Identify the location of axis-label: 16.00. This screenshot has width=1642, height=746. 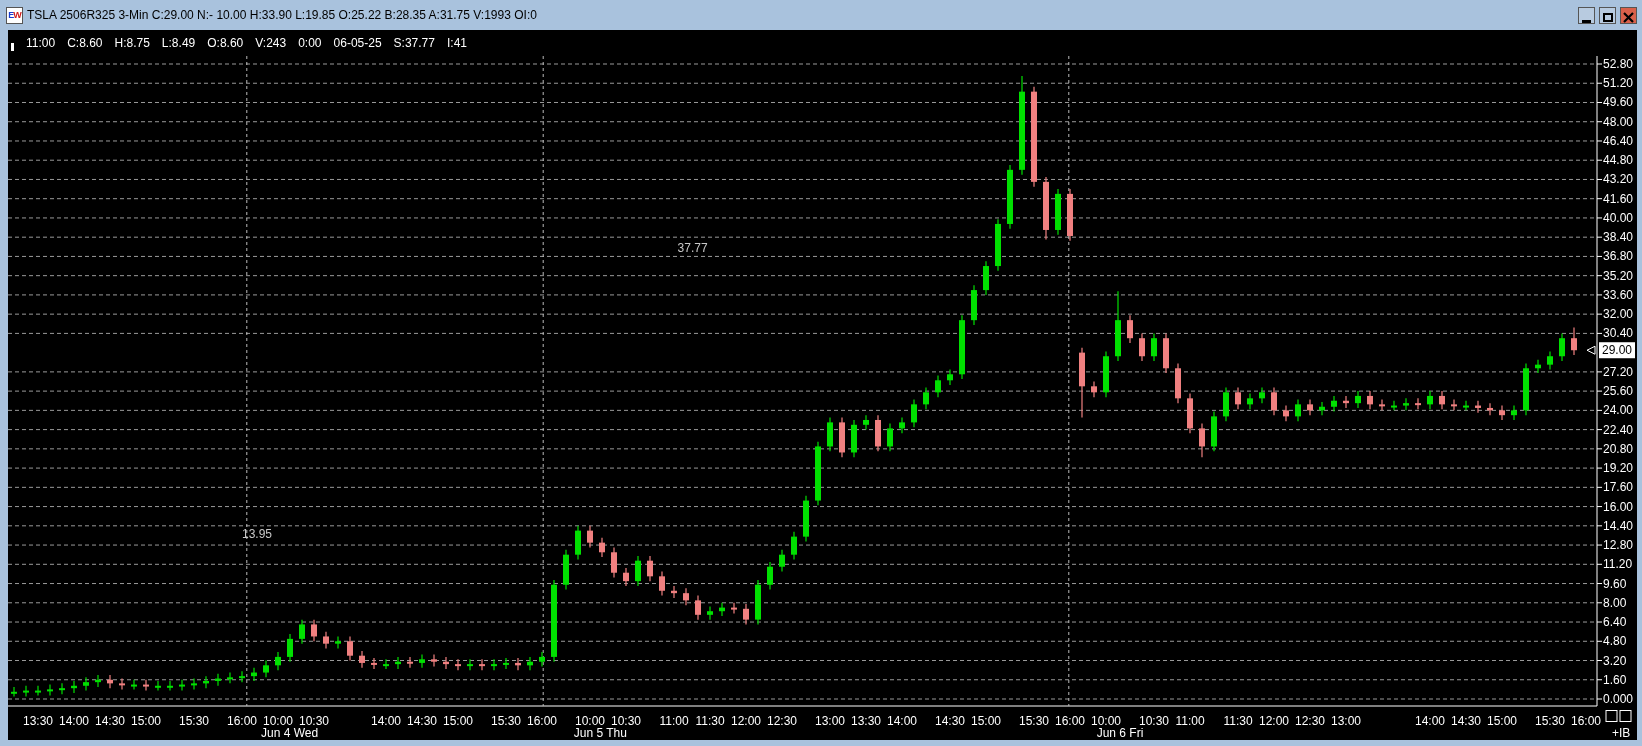
(1618, 506).